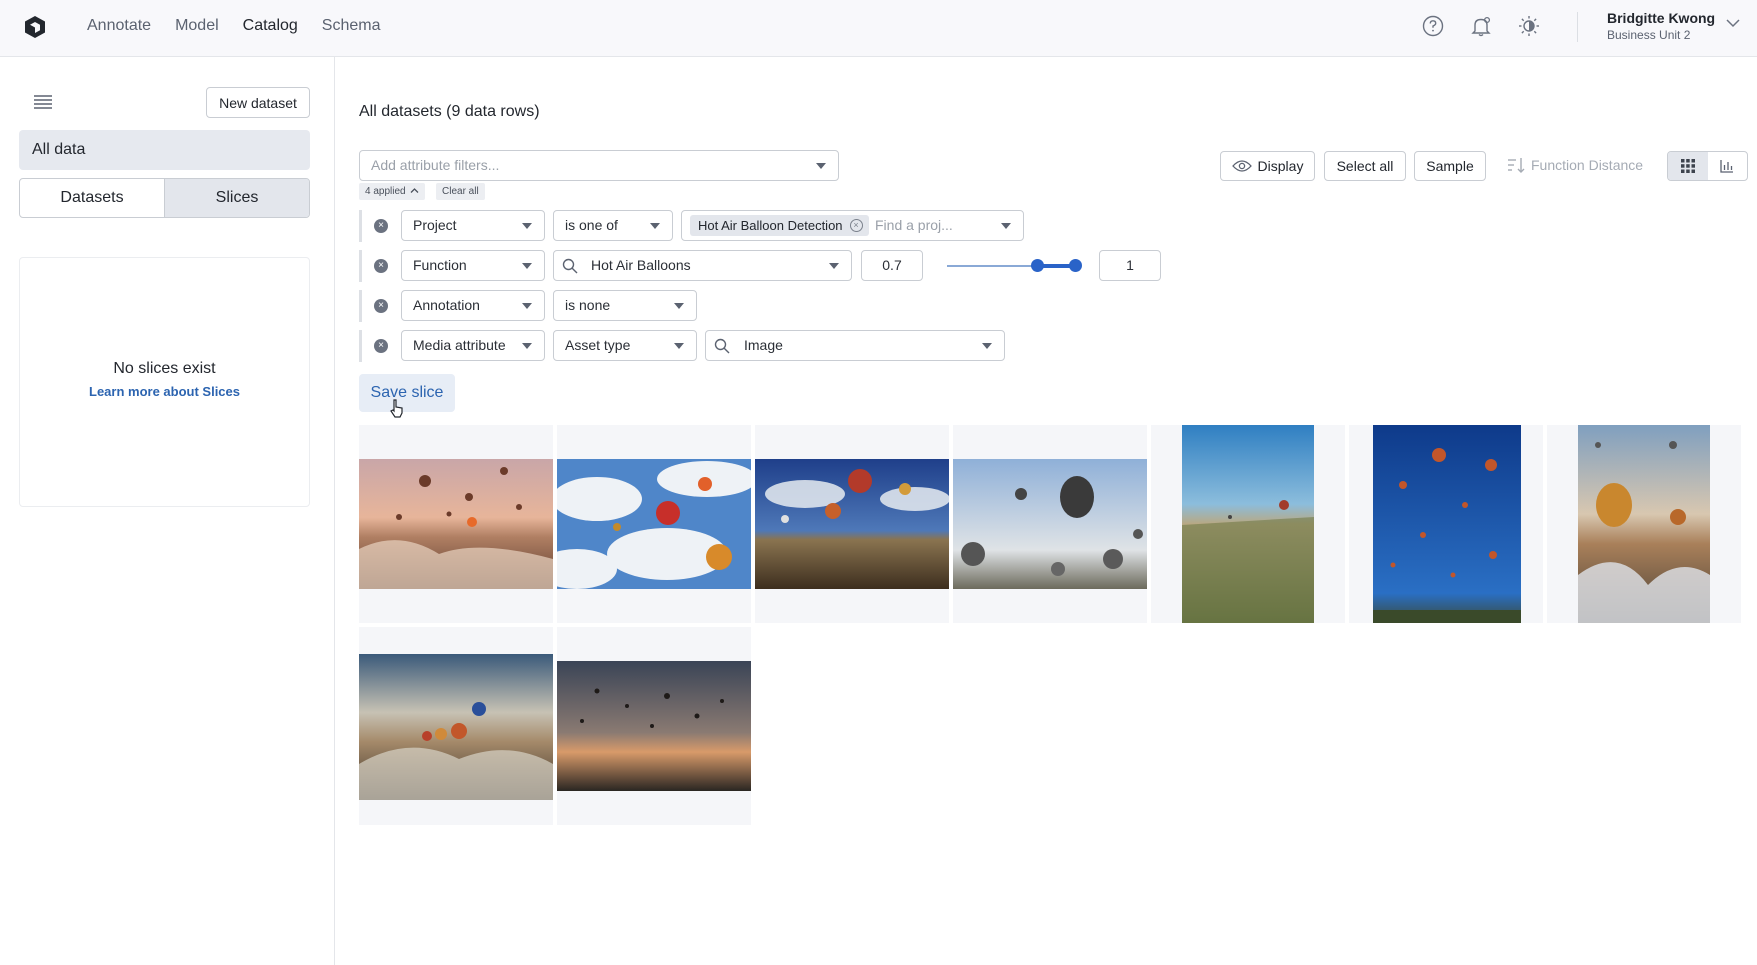 This screenshot has width=1757, height=965. Describe the element at coordinates (588, 305) in the screenshot. I see `filter-operator-value: is none` at that location.